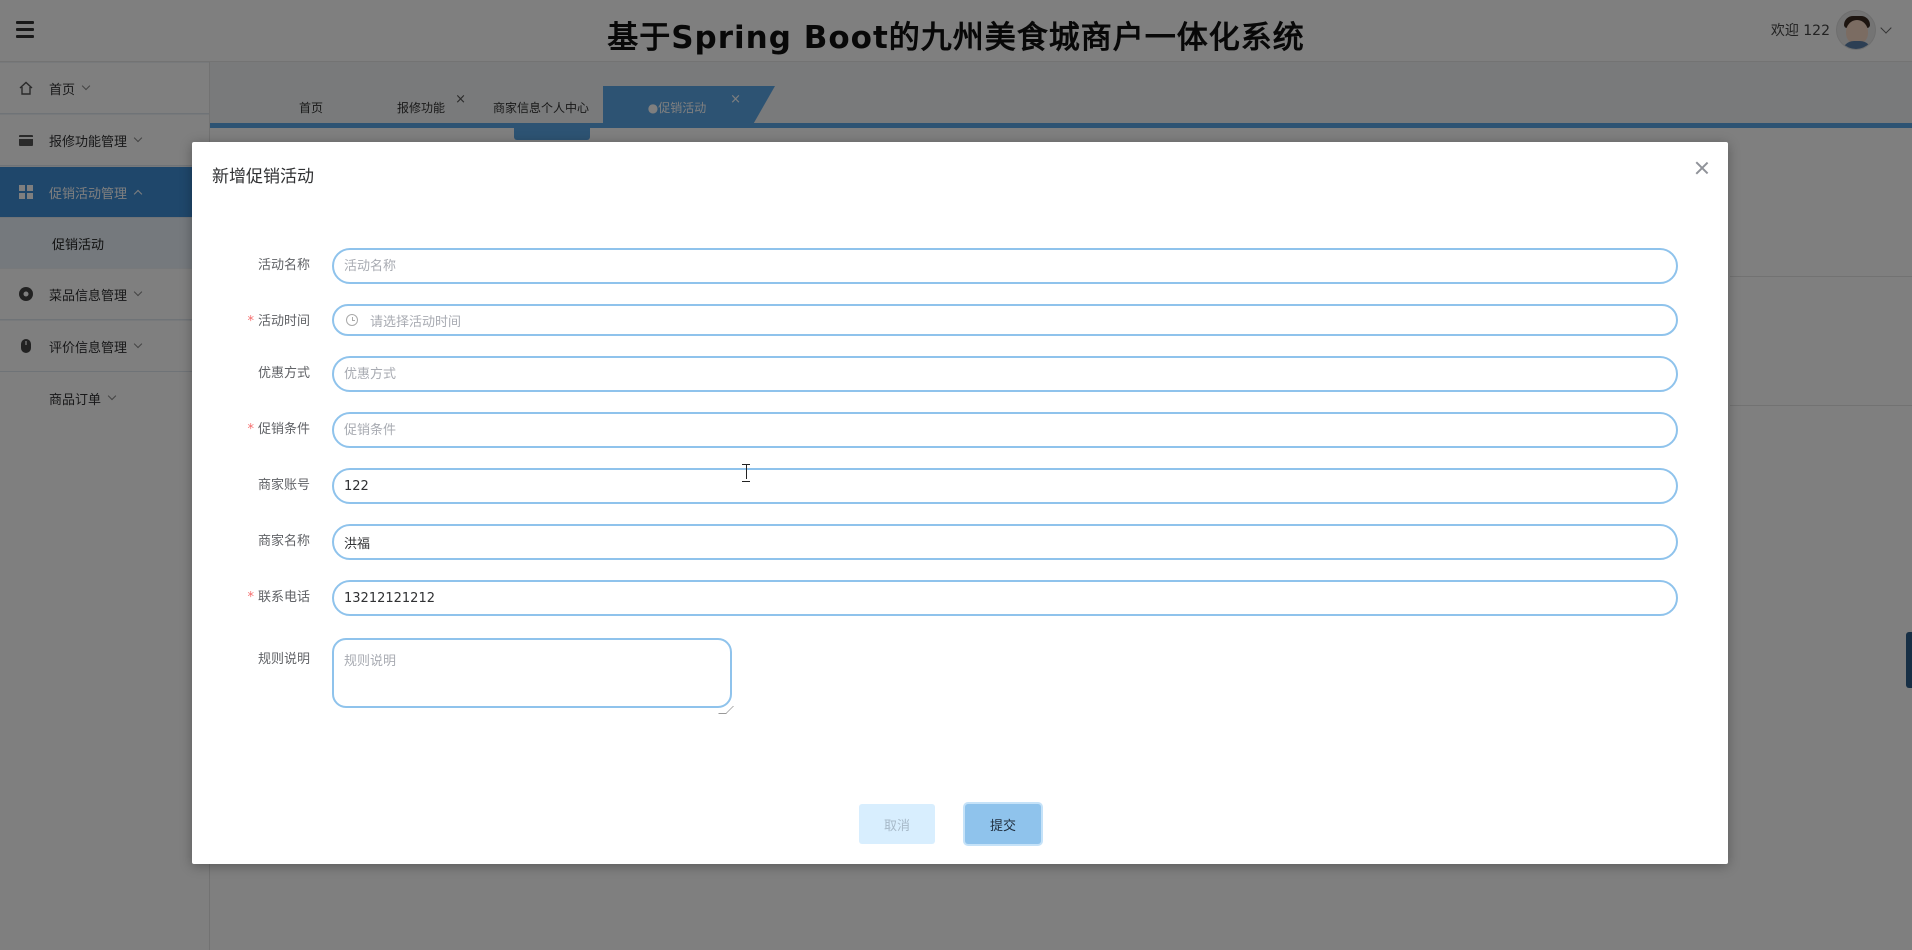 The width and height of the screenshot is (1912, 950). What do you see at coordinates (1702, 168) in the screenshot?
I see `close-icon` at bounding box center [1702, 168].